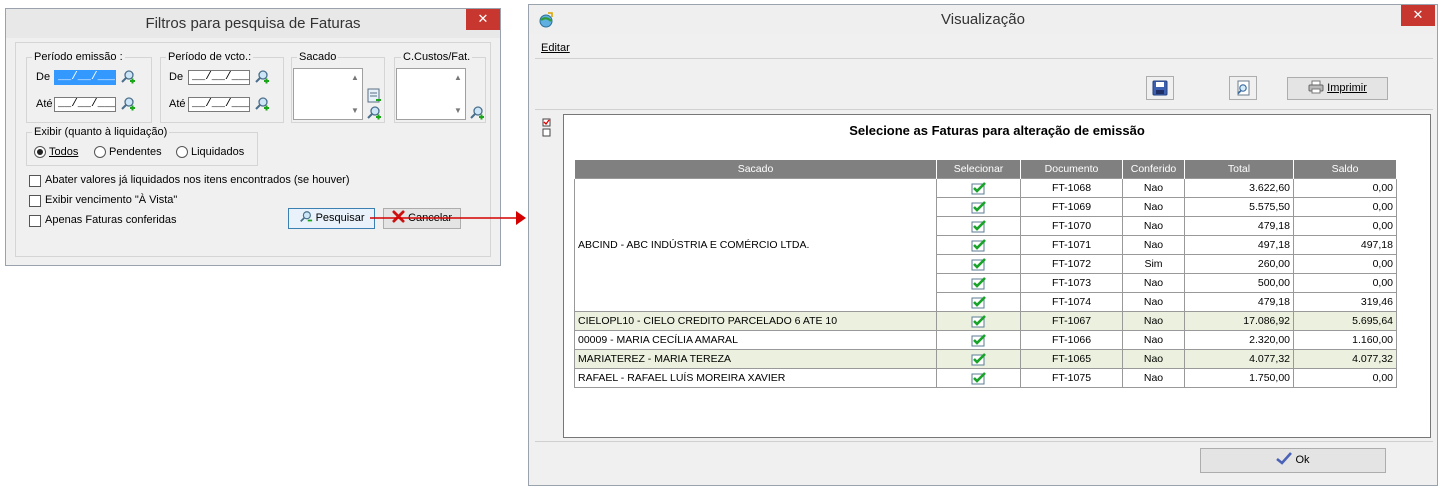 The width and height of the screenshot is (1442, 496). What do you see at coordinates (210, 57) in the screenshot?
I see `periodo-vcto-label: Período de vcto.:` at bounding box center [210, 57].